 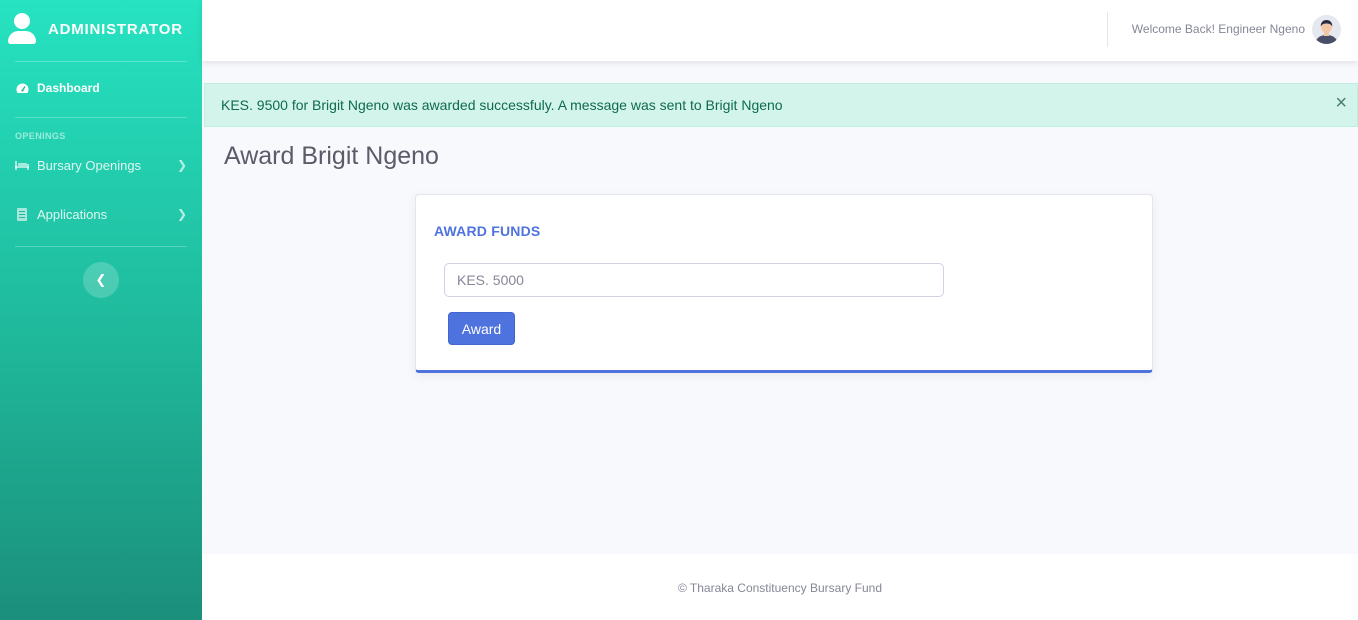 I want to click on topbar-divider, so click(x=1107, y=29).